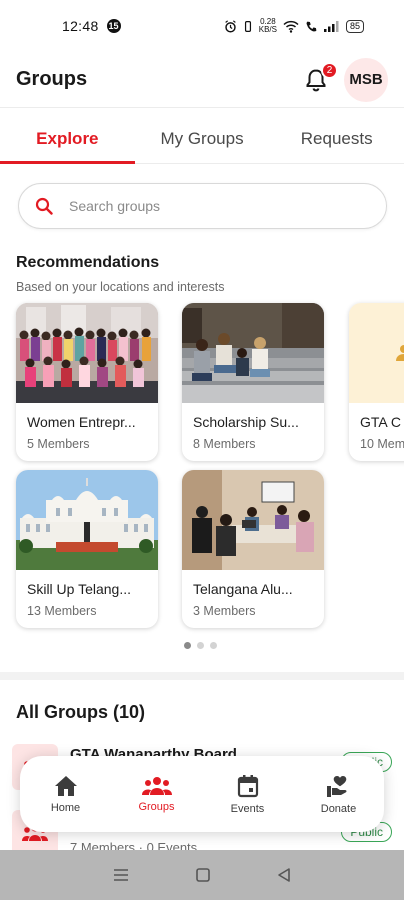  What do you see at coordinates (382, 444) in the screenshot?
I see `group-card-members: 10 Mem` at bounding box center [382, 444].